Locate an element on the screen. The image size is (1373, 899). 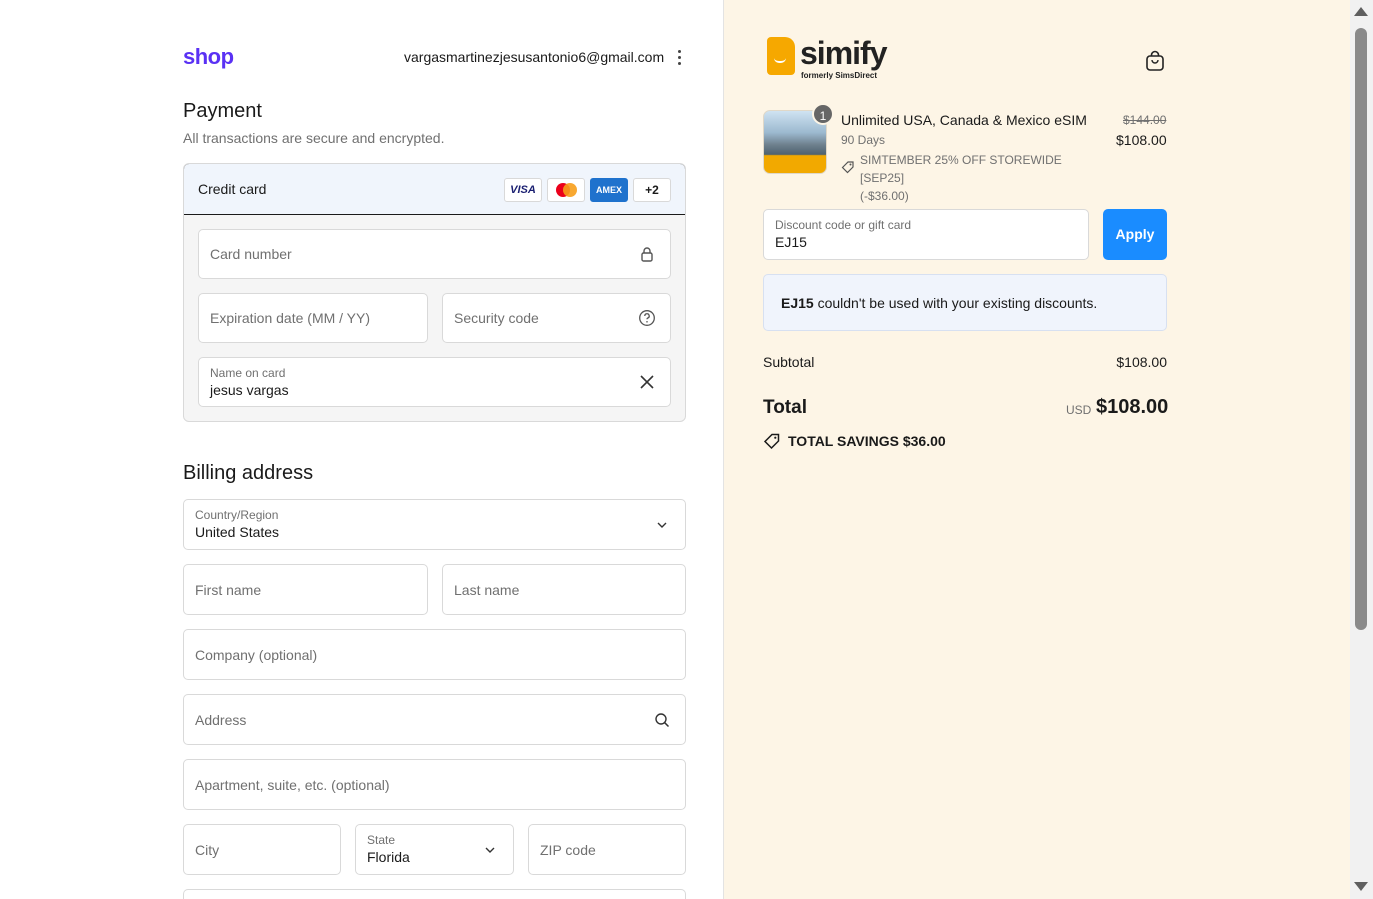
product-name: Unlimited USA, Canada & Mexico eSIM is located at coordinates (964, 120).